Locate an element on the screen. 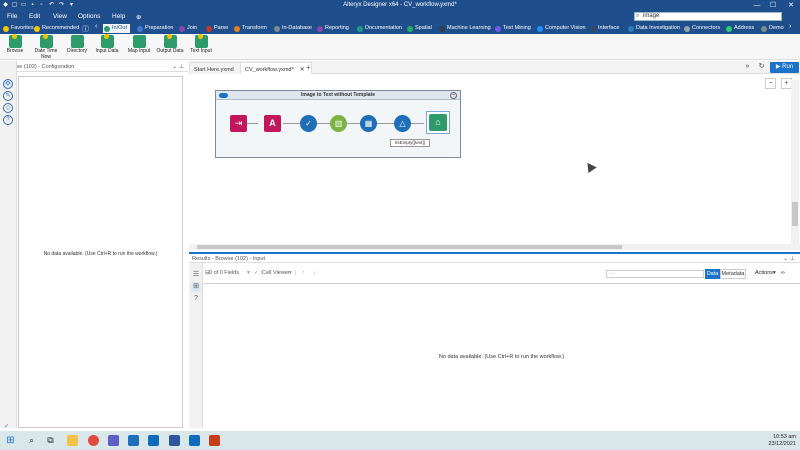  table-view-icon: ☰ is located at coordinates (196, 275).